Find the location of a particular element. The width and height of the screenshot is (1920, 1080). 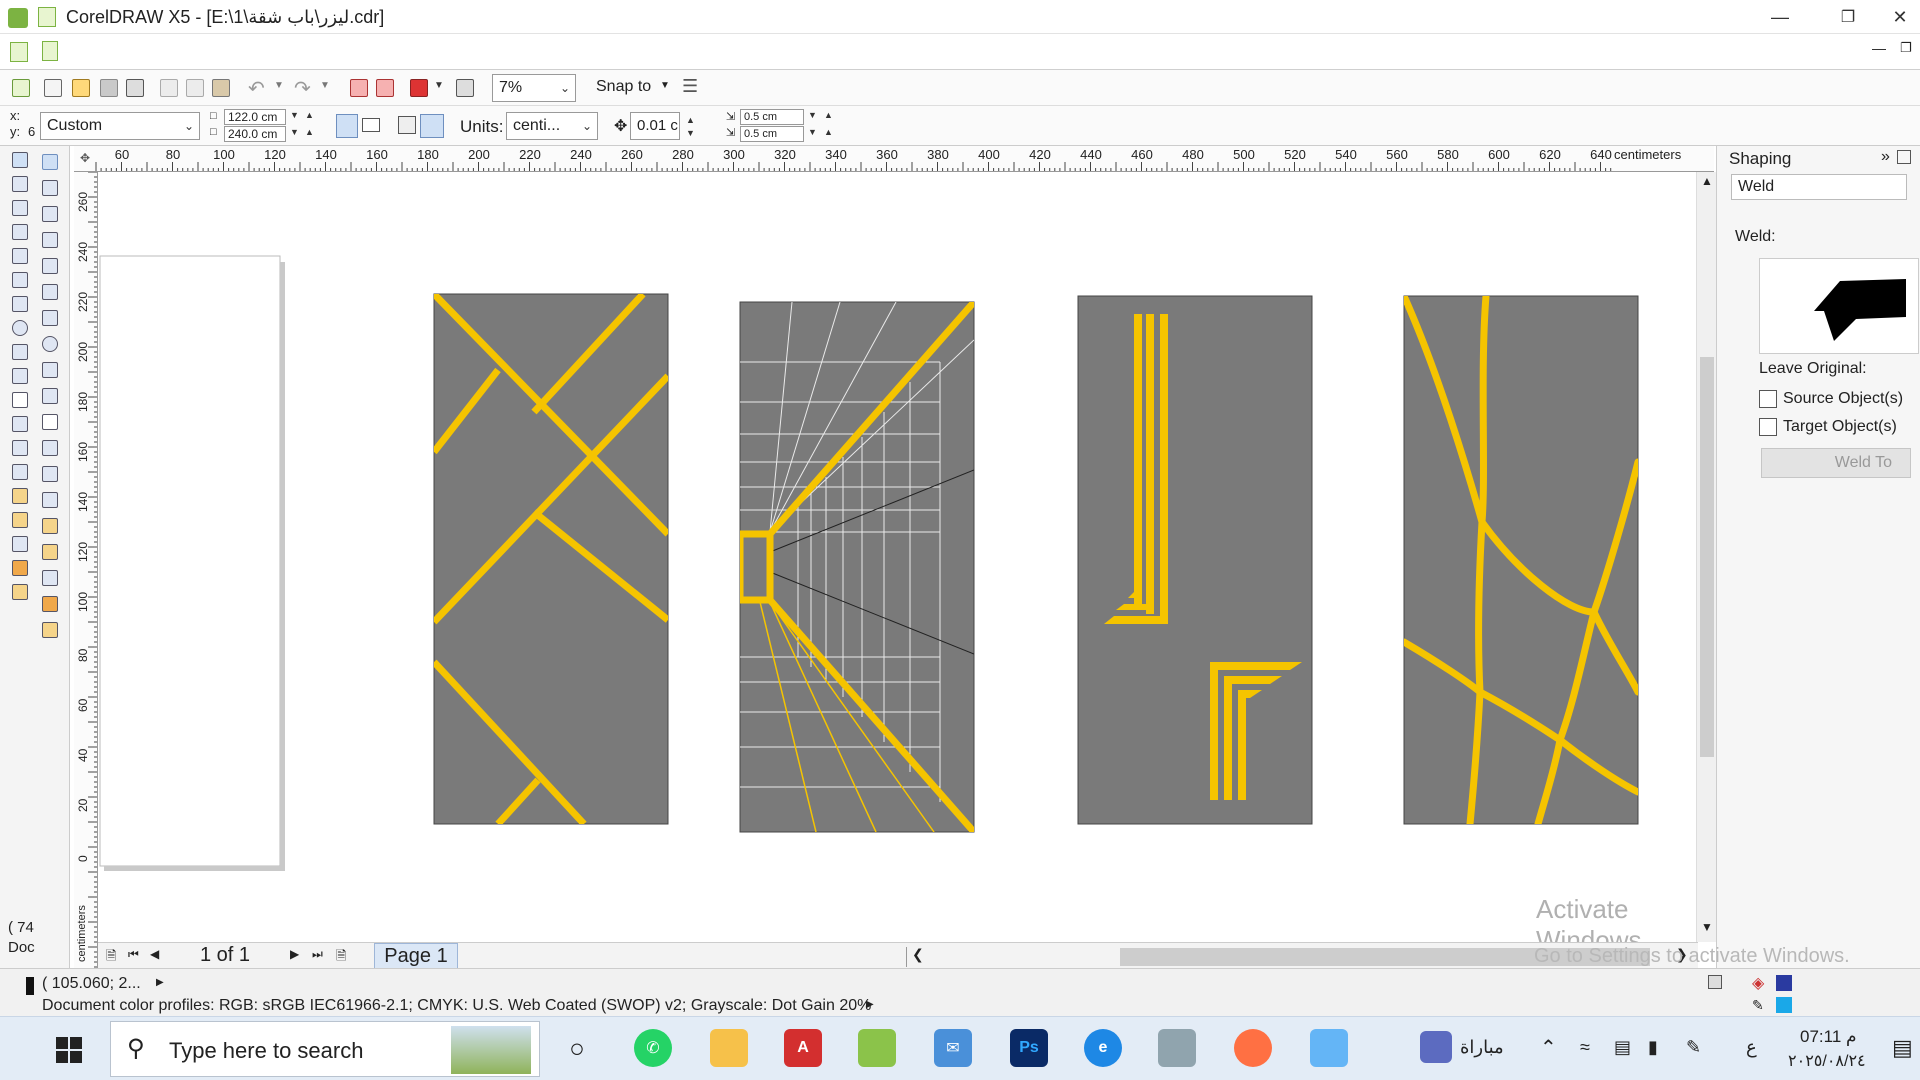

dupy-down-icon: ▼ is located at coordinates (812, 132).